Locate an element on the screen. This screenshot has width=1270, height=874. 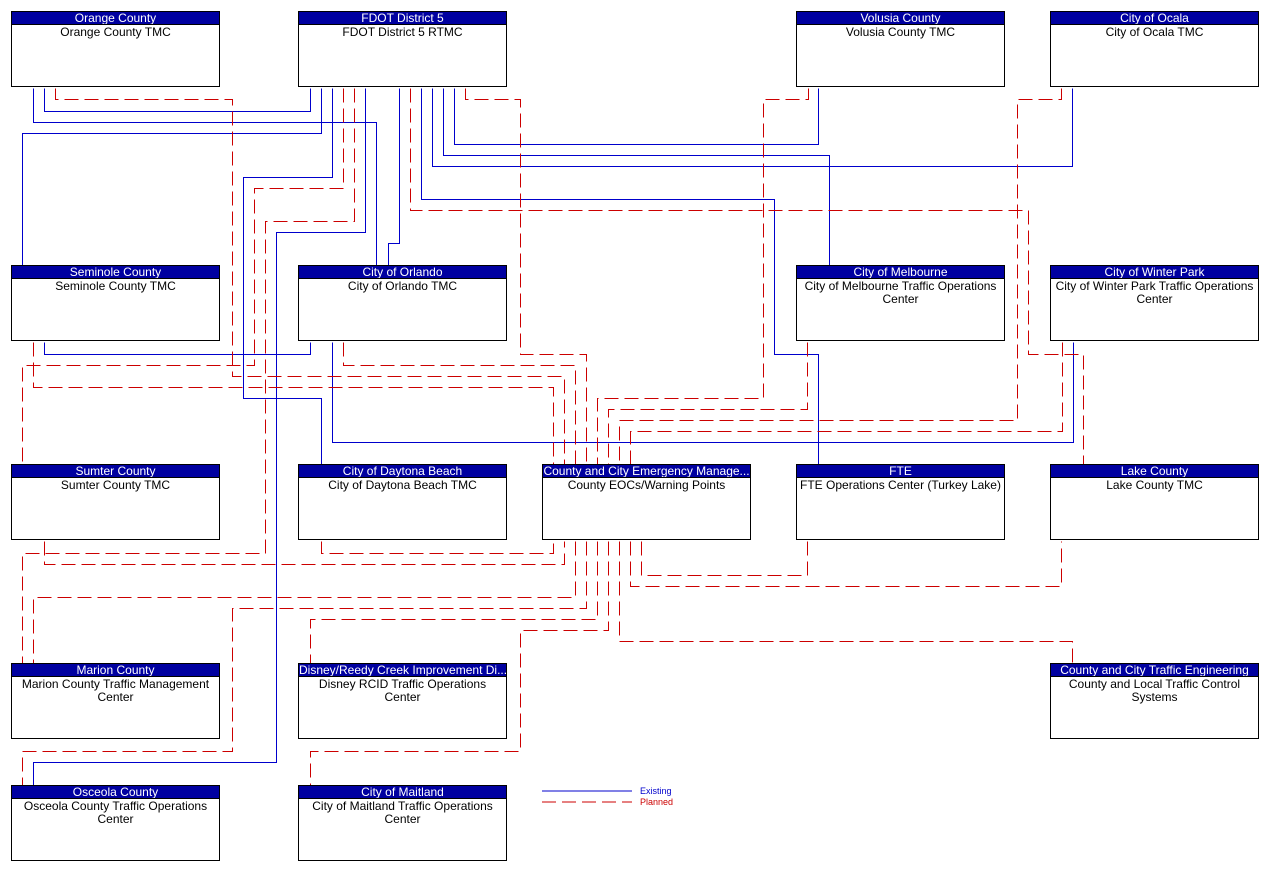
connection-eoc-disney is located at coordinates (454, 602).